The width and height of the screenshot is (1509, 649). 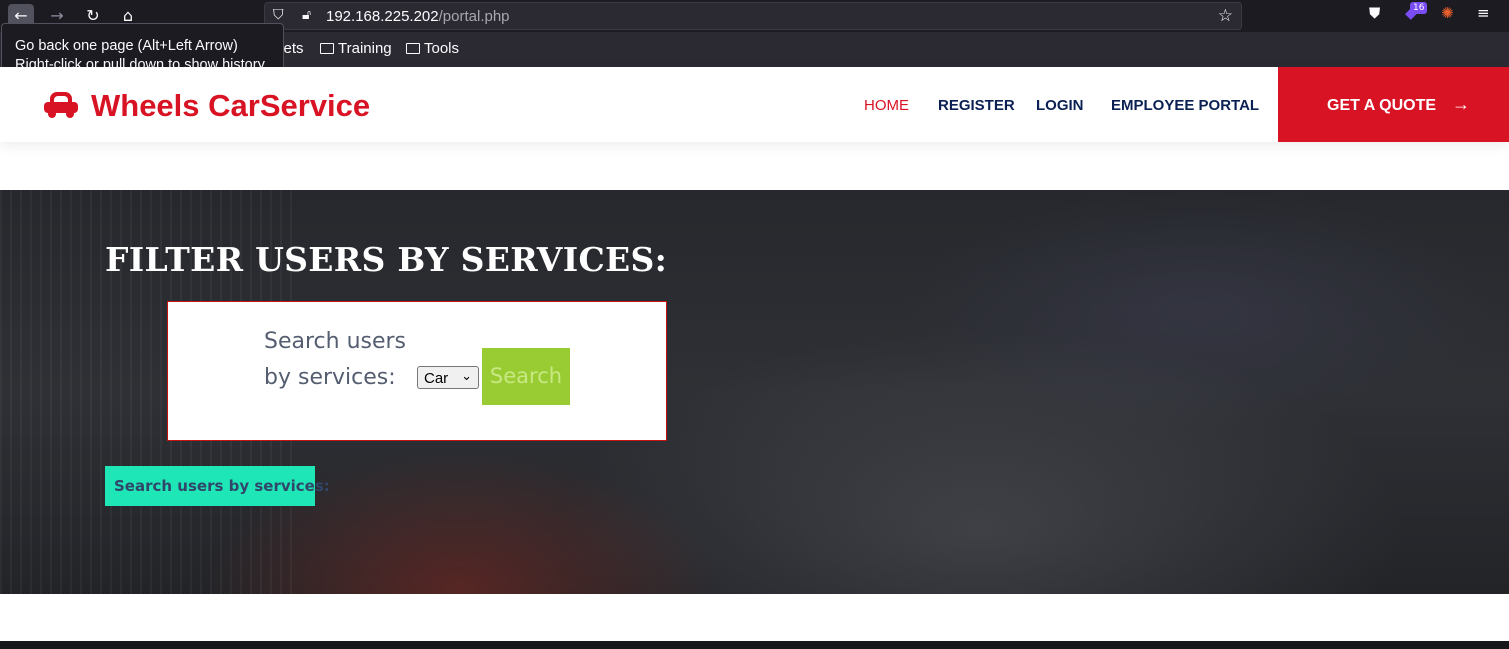 What do you see at coordinates (1374, 13) in the screenshot?
I see `pocket-icon: ⛊` at bounding box center [1374, 13].